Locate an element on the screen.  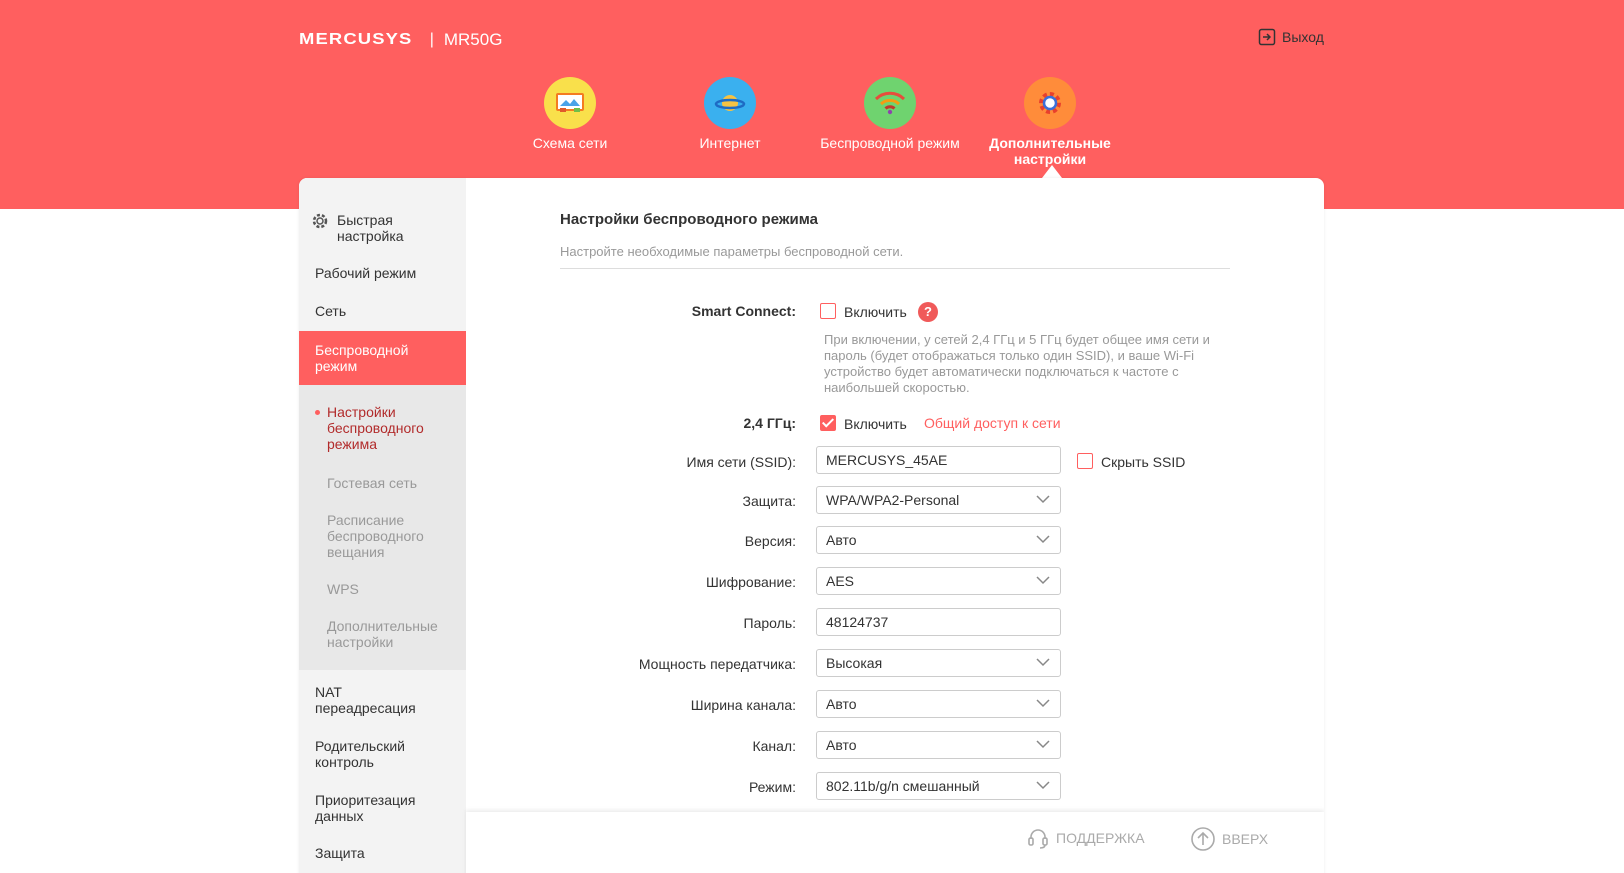
sidebar-subitem-advanced: Дополнительные настройки is located at coordinates (394, 634).